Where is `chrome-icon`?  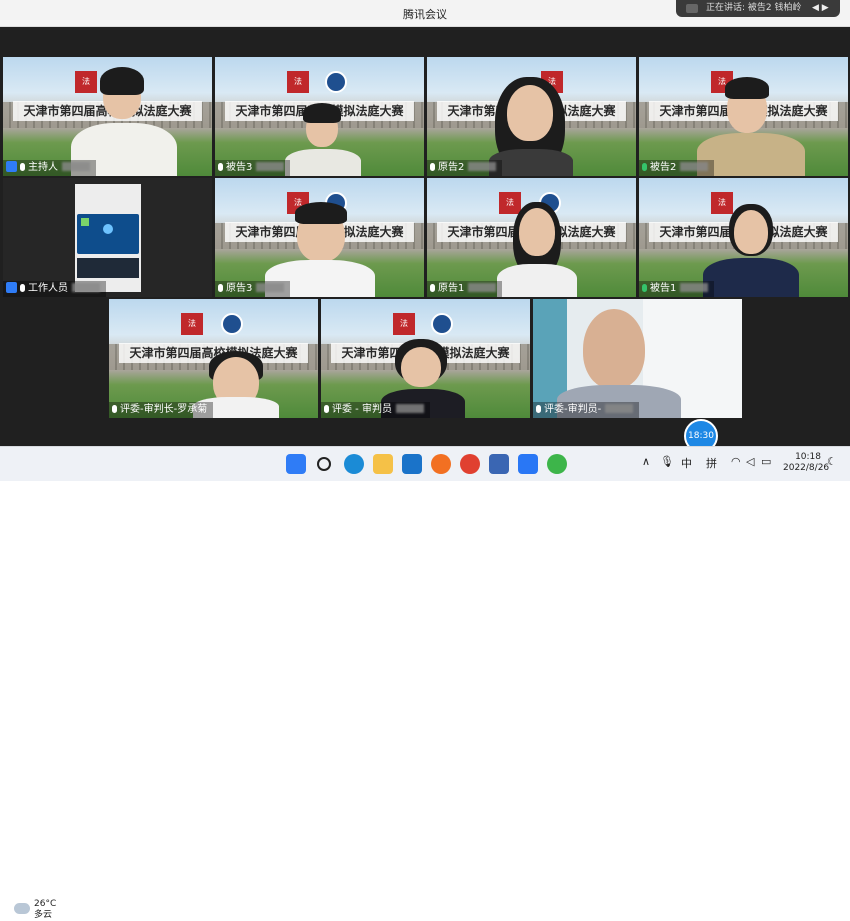
chrome-icon is located at coordinates (470, 464).